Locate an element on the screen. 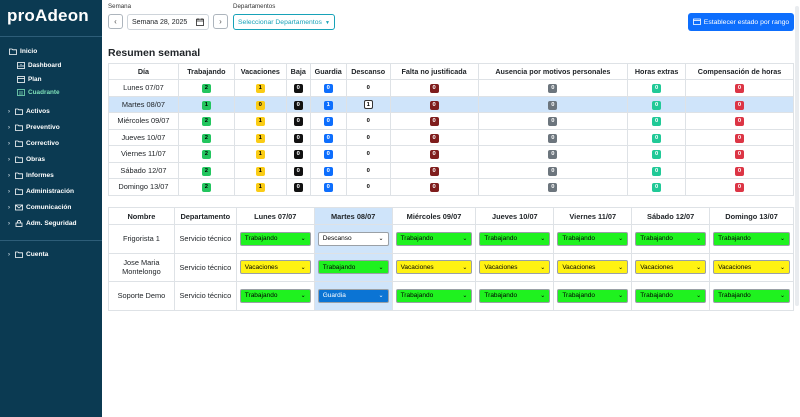 The width and height of the screenshot is (800, 417). sidebar-item-obras: › Obras is located at coordinates (51, 160).